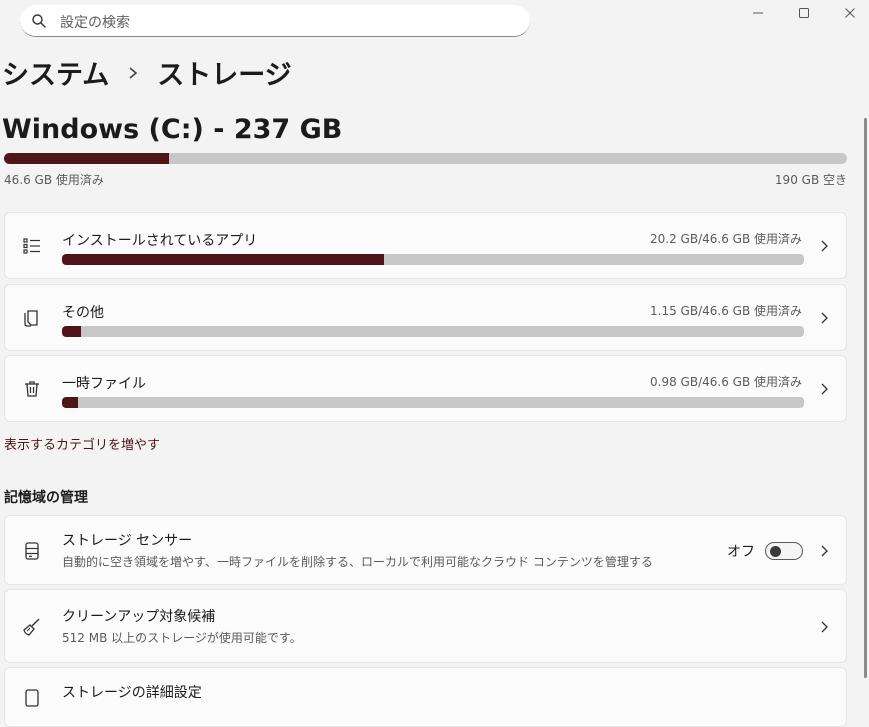 The image size is (869, 727). I want to click on search-box: 設定の検索, so click(275, 21).